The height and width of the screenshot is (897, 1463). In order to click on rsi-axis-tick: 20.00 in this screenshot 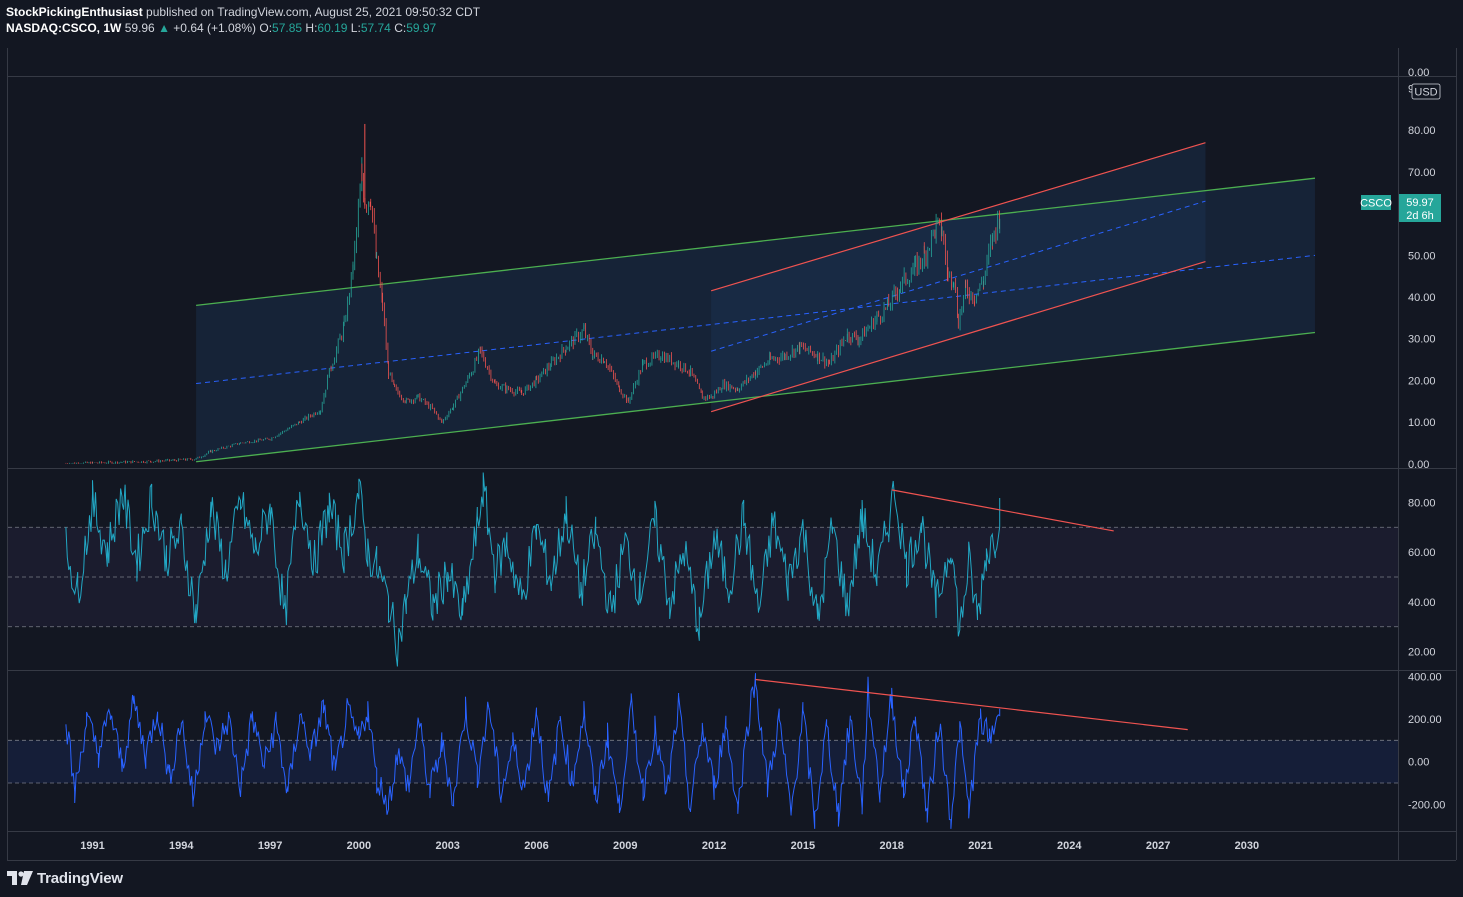, I will do `click(1422, 653)`.